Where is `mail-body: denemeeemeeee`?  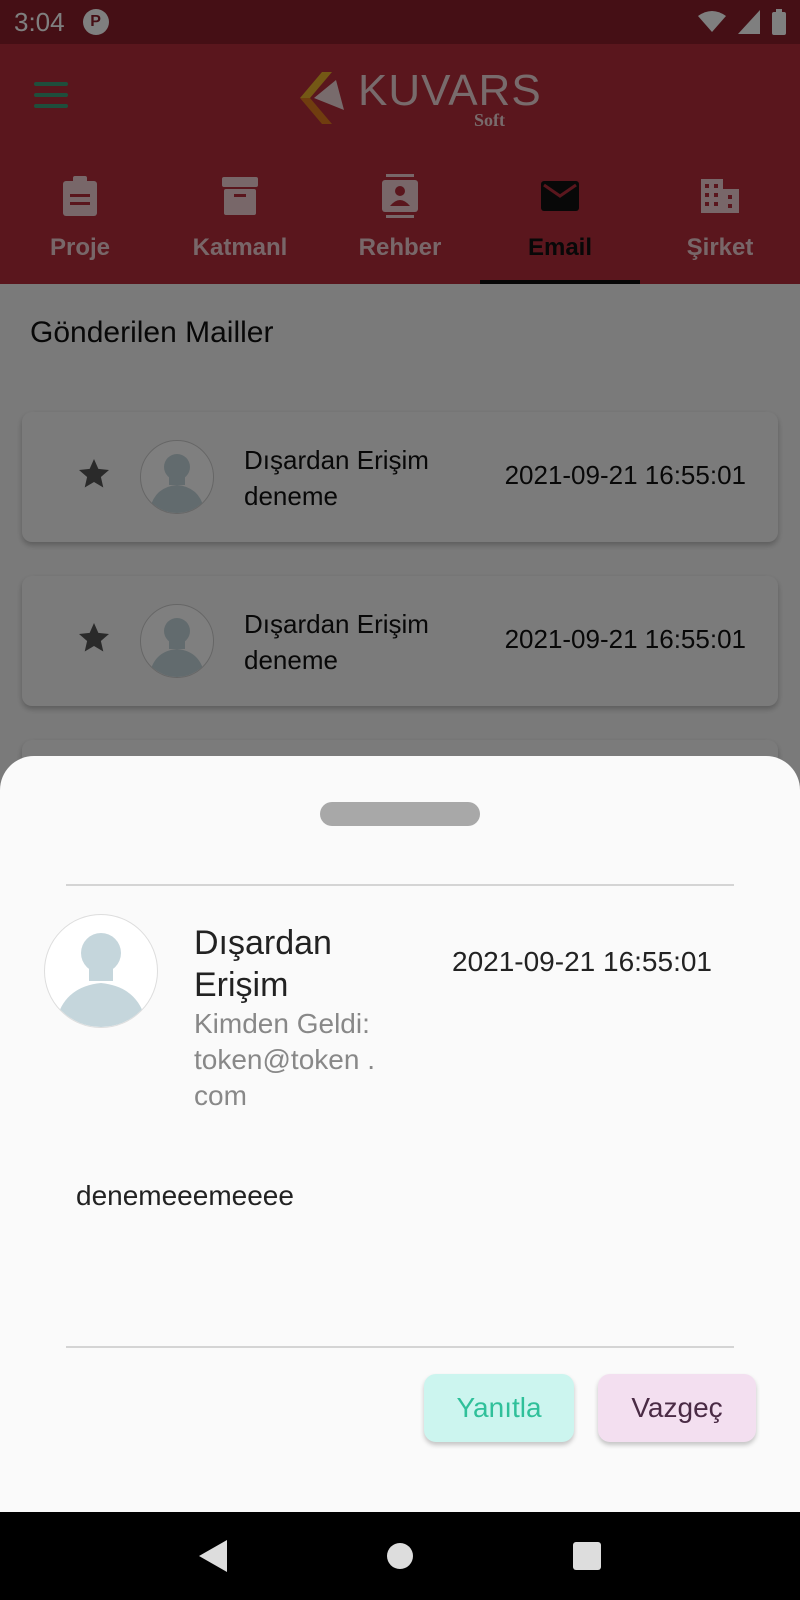 mail-body: denemeeemeeee is located at coordinates (185, 1195).